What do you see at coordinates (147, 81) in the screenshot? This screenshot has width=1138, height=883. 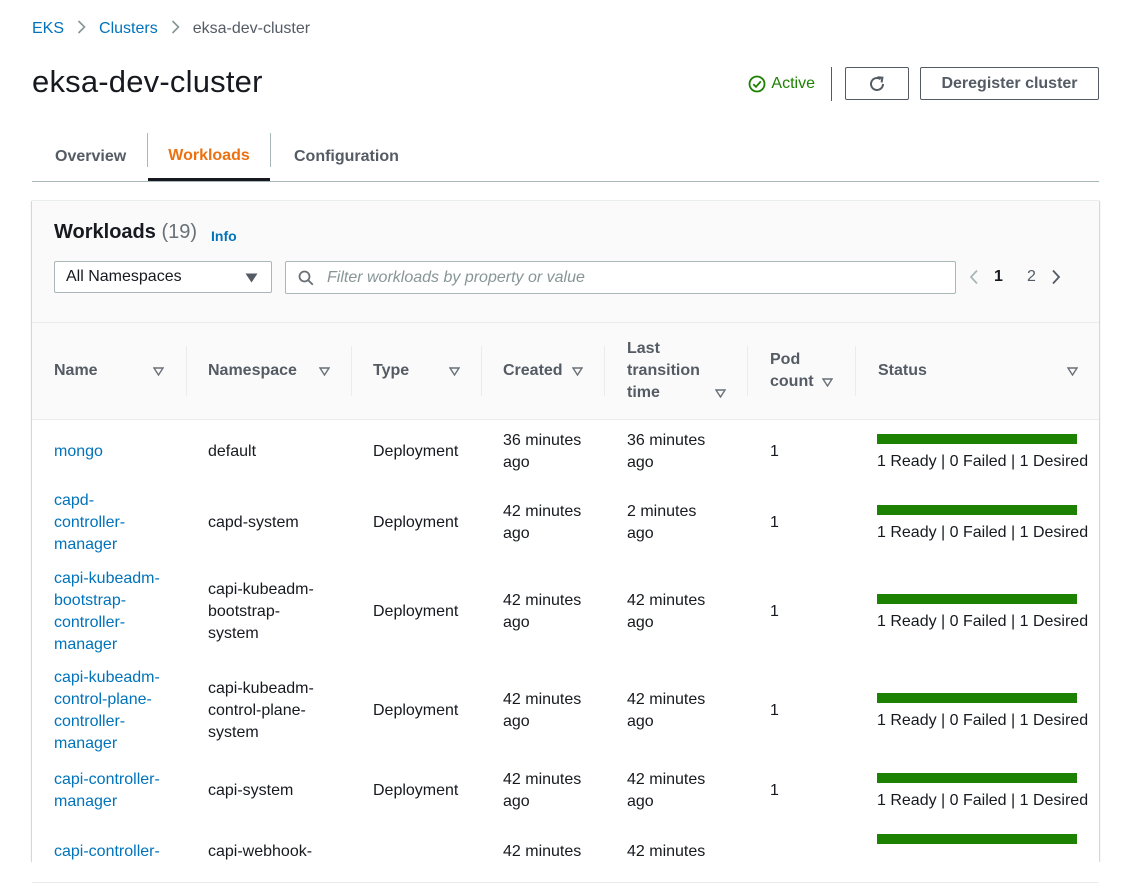 I see `page-title: eksa-dev-cluster` at bounding box center [147, 81].